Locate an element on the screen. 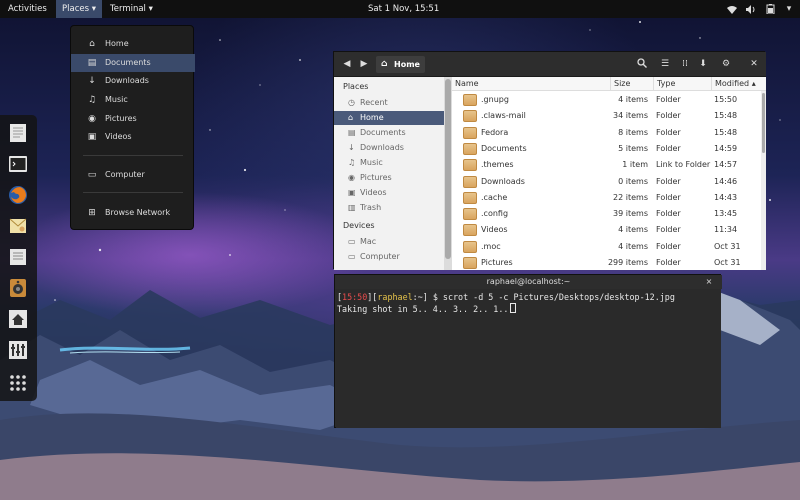 The width and height of the screenshot is (800, 500). sidebar-heading-places: Places is located at coordinates (356, 86).